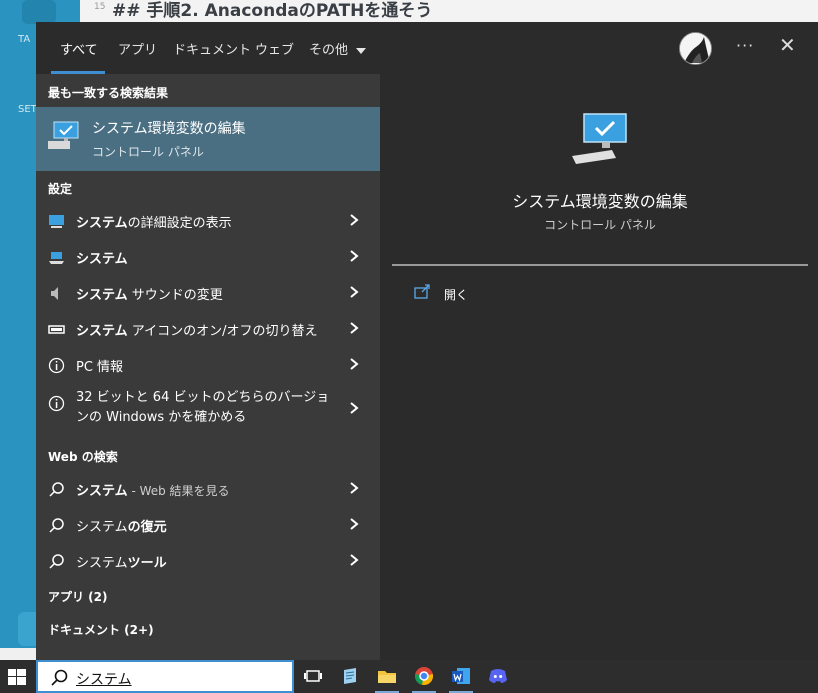  I want to click on background-strip, so click(18, 654).